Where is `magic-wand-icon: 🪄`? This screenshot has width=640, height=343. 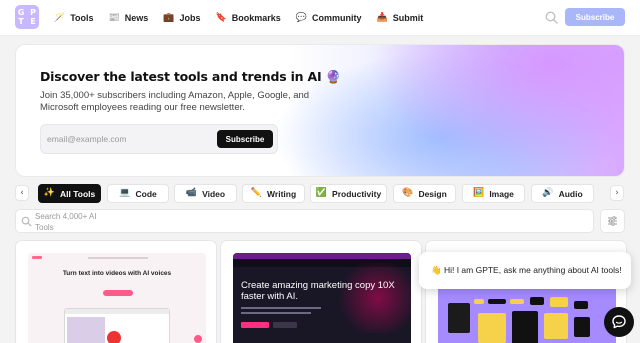
magic-wand-icon: 🪄 is located at coordinates (60, 17).